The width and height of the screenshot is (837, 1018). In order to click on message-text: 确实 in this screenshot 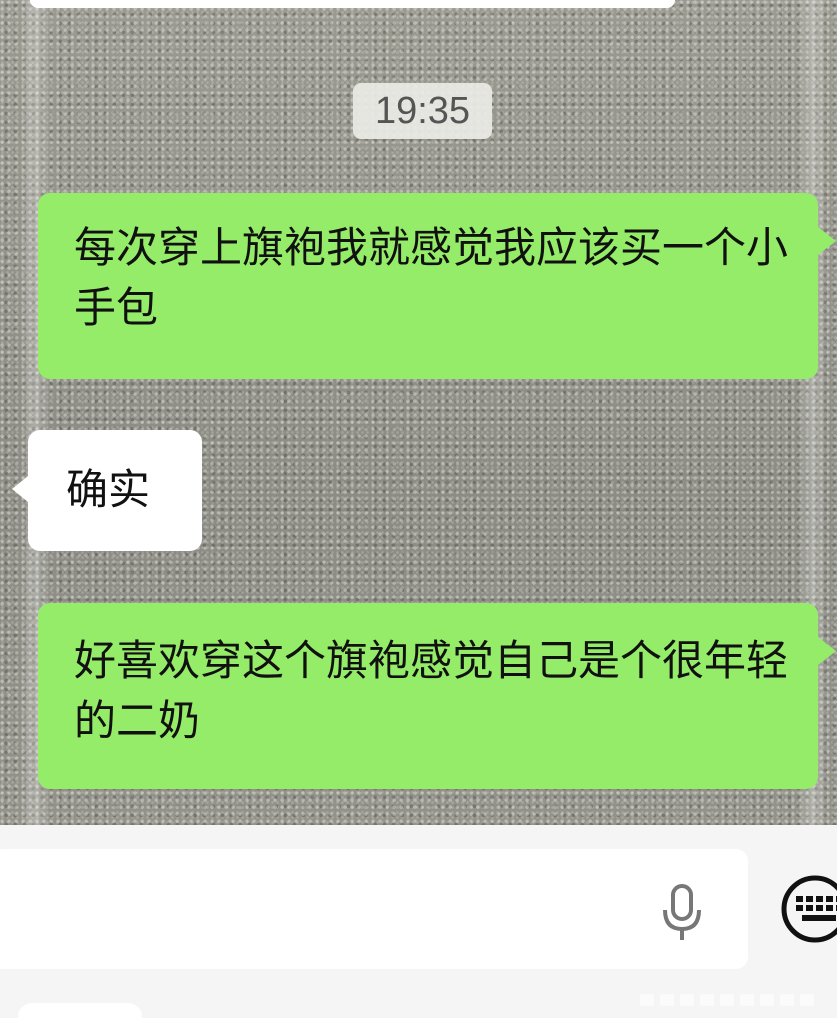, I will do `click(108, 489)`.